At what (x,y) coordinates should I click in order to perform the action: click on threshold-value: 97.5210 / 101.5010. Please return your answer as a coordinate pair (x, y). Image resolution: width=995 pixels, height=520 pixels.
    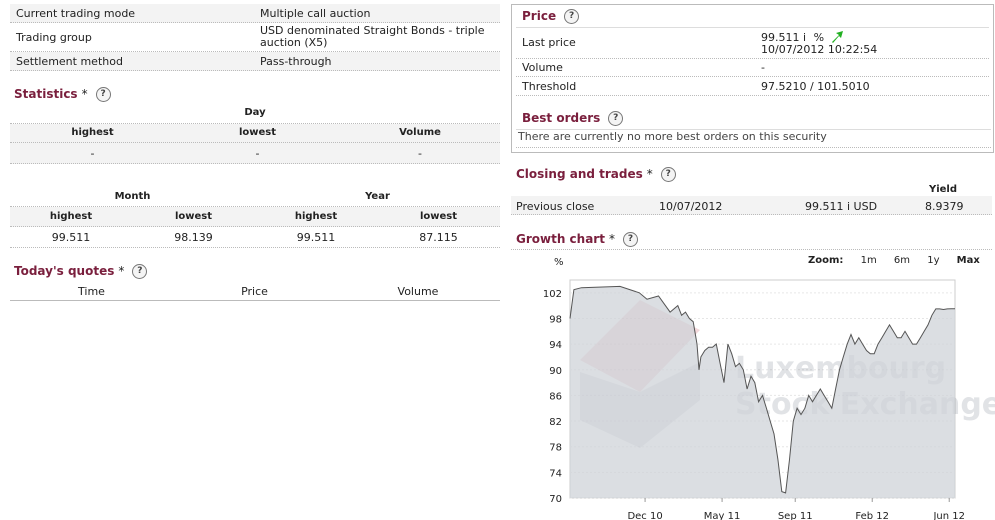
    Looking at the image, I should click on (815, 86).